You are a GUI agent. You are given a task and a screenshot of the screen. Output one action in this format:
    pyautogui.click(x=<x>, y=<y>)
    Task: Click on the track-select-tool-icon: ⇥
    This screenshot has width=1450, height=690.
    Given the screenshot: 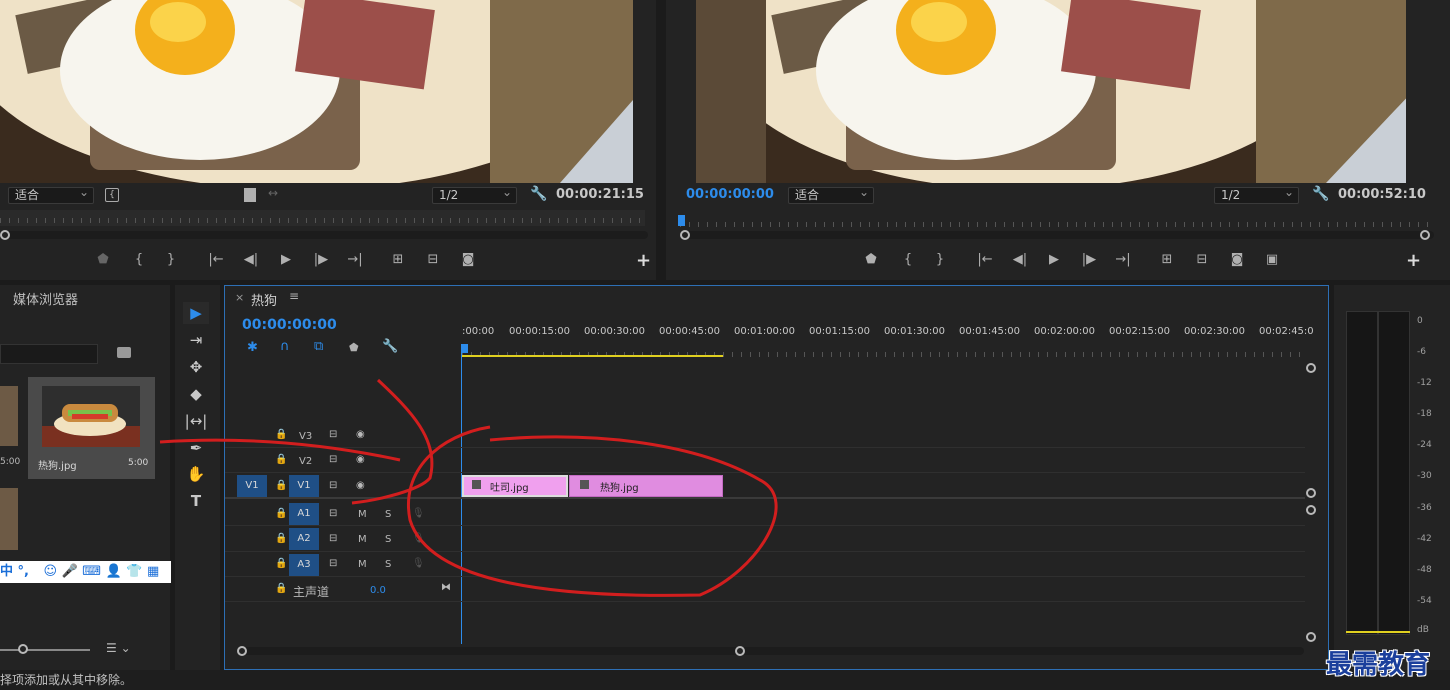 What is the action you would take?
    pyautogui.click(x=196, y=340)
    